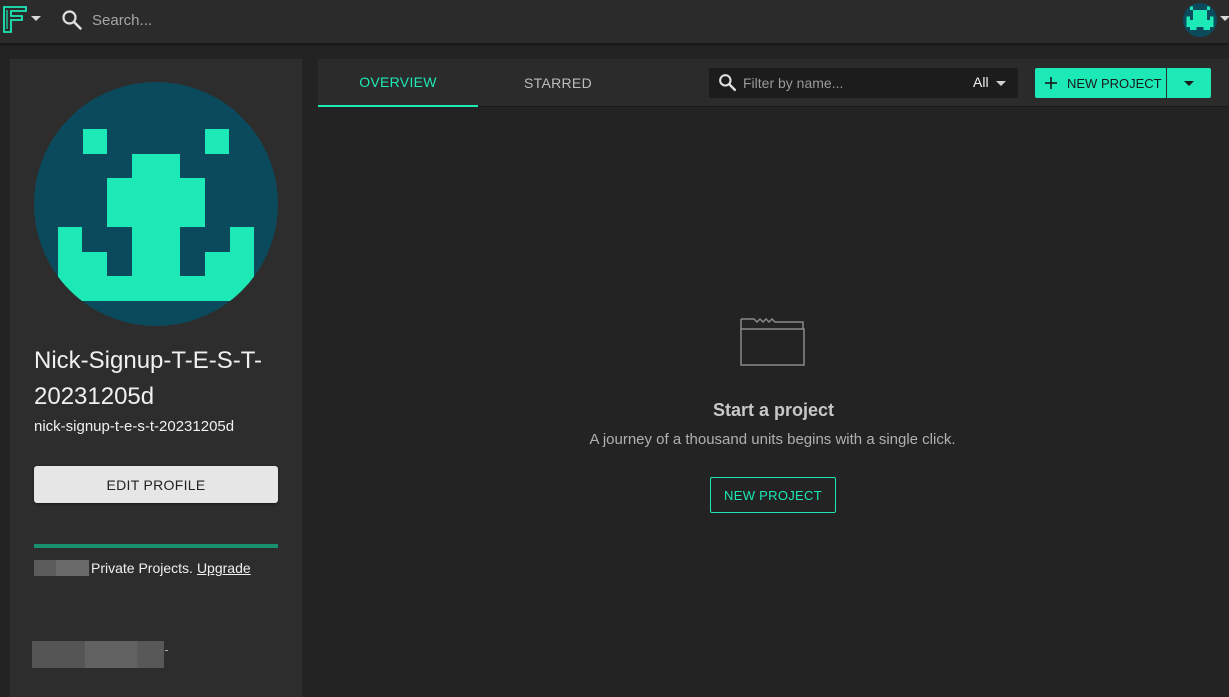 The height and width of the screenshot is (697, 1229). I want to click on private-projects-progress-bar, so click(156, 546).